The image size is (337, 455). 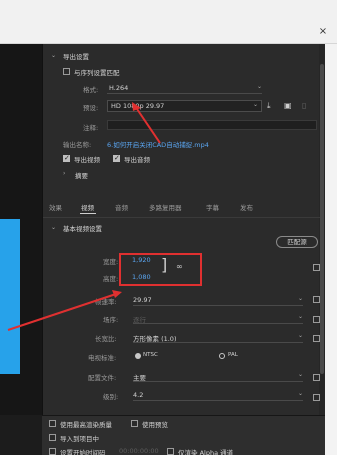 I want to click on profile-label: 配置文件:, so click(x=102, y=378).